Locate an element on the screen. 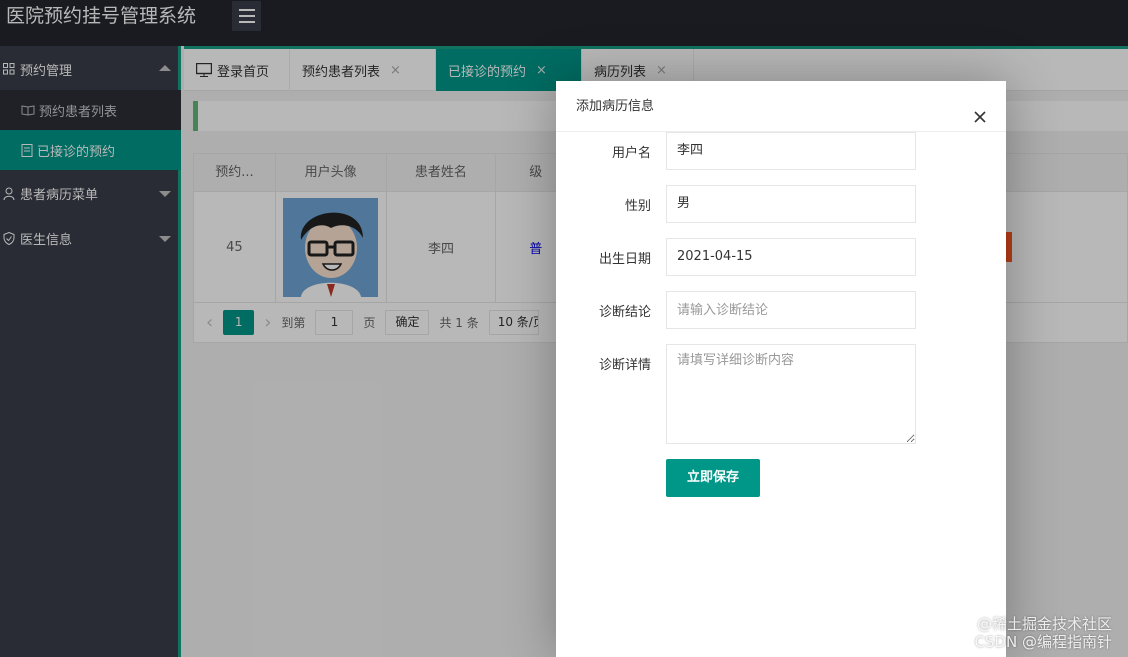 The image size is (1128, 657). birthdate-label: 出生日期 is located at coordinates (624, 259).